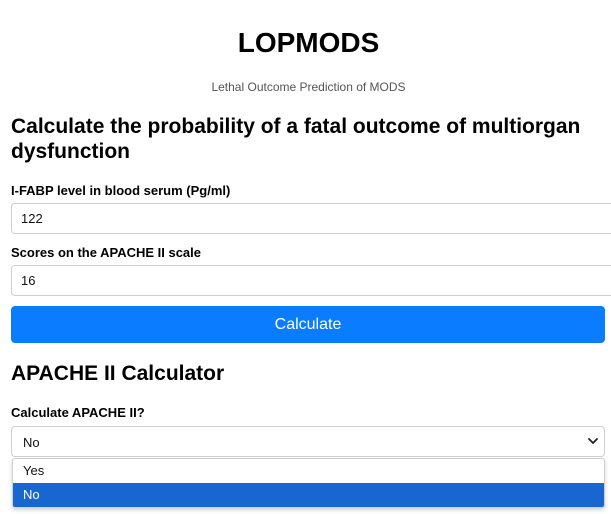 The image size is (611, 514). What do you see at coordinates (311, 218) in the screenshot?
I see `fabp-input` at bounding box center [311, 218].